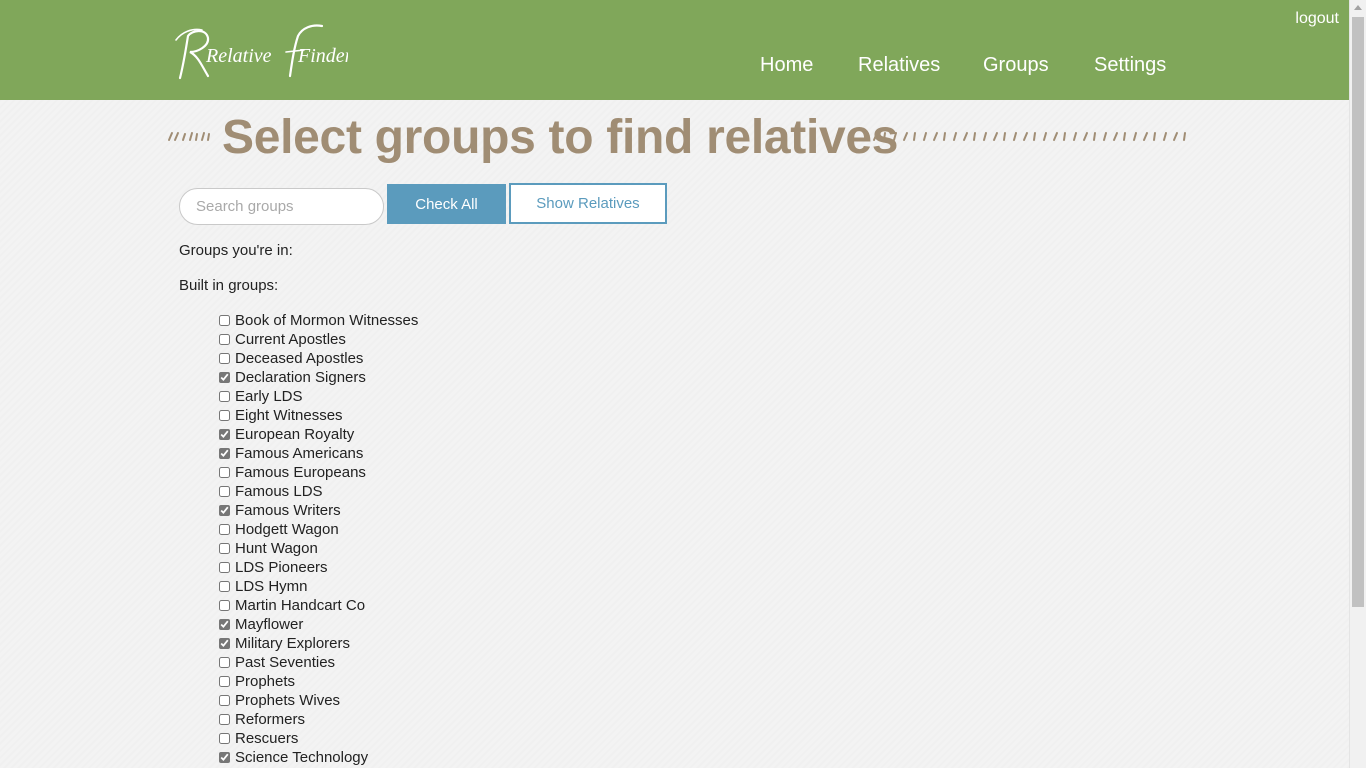 The width and height of the screenshot is (1366, 768). I want to click on group-label: Famous LDS, so click(279, 491).